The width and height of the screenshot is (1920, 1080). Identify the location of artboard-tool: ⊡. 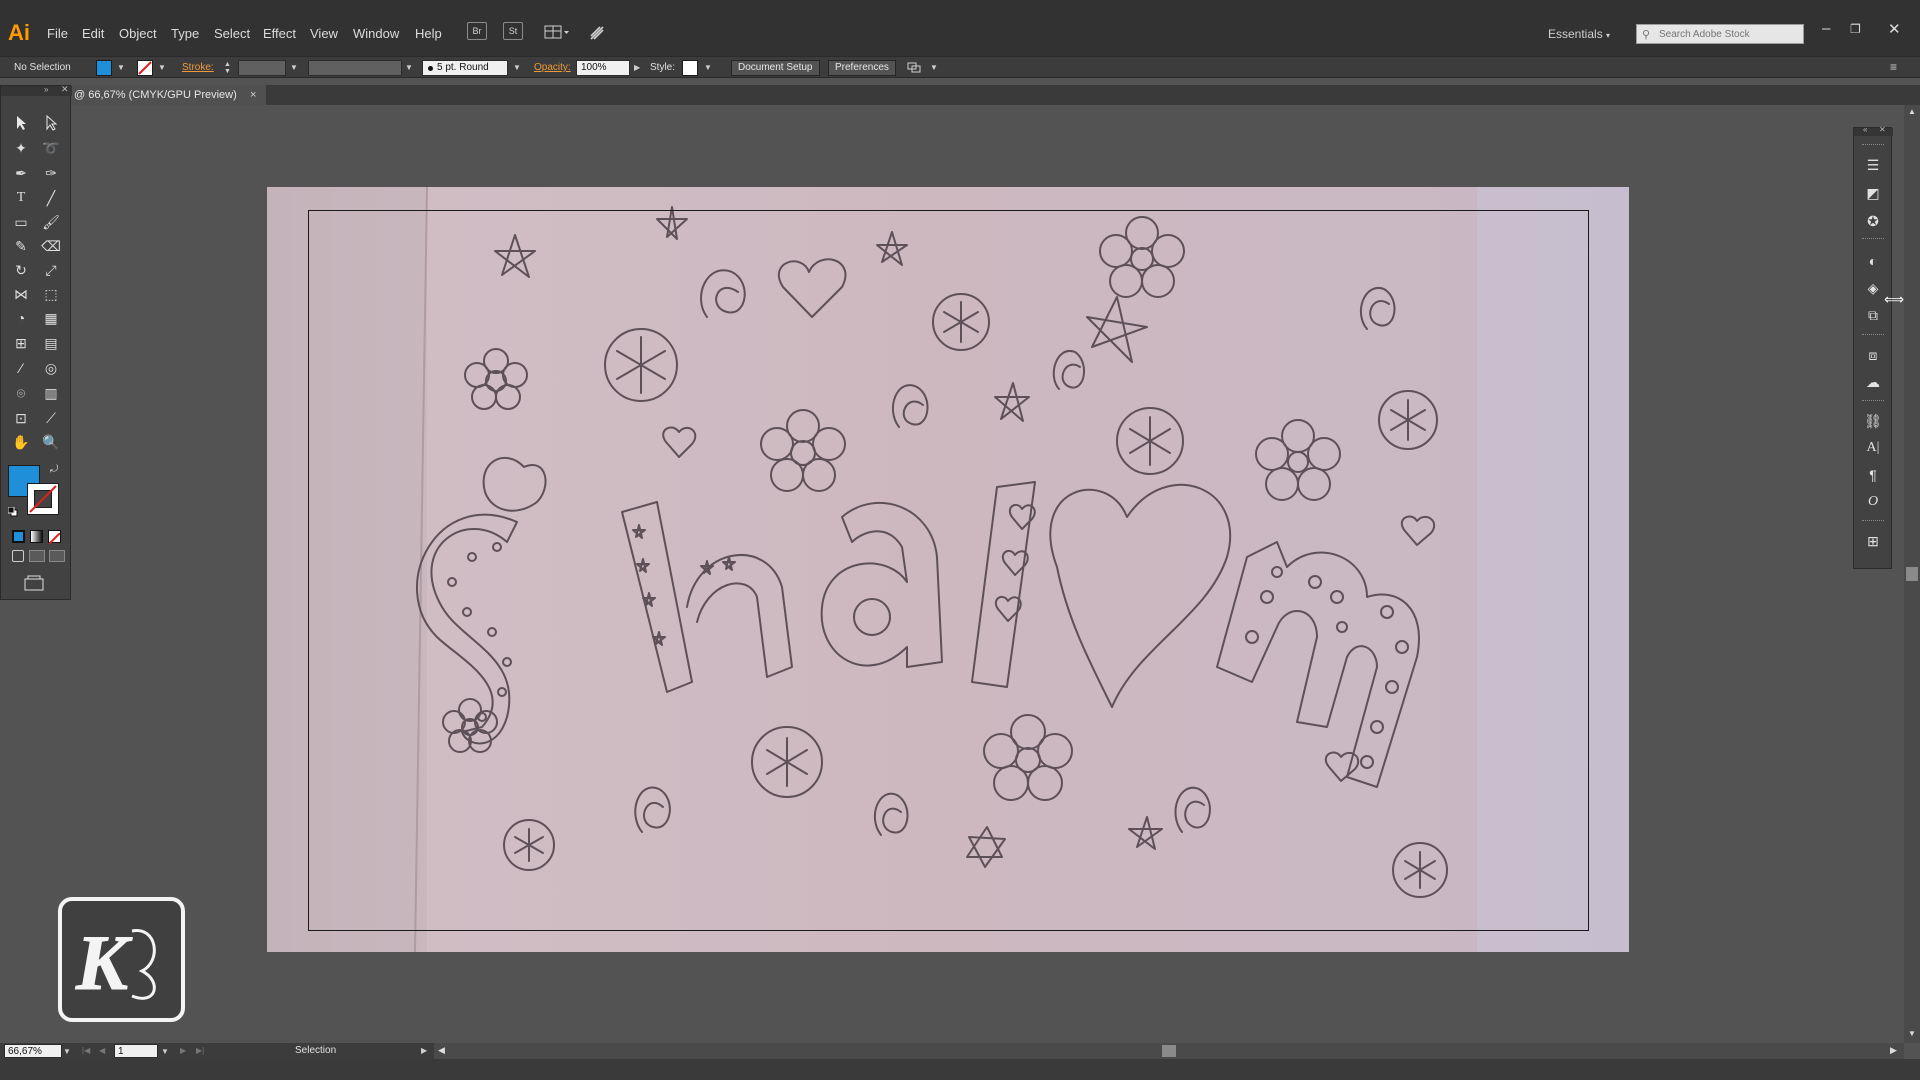
(21, 418).